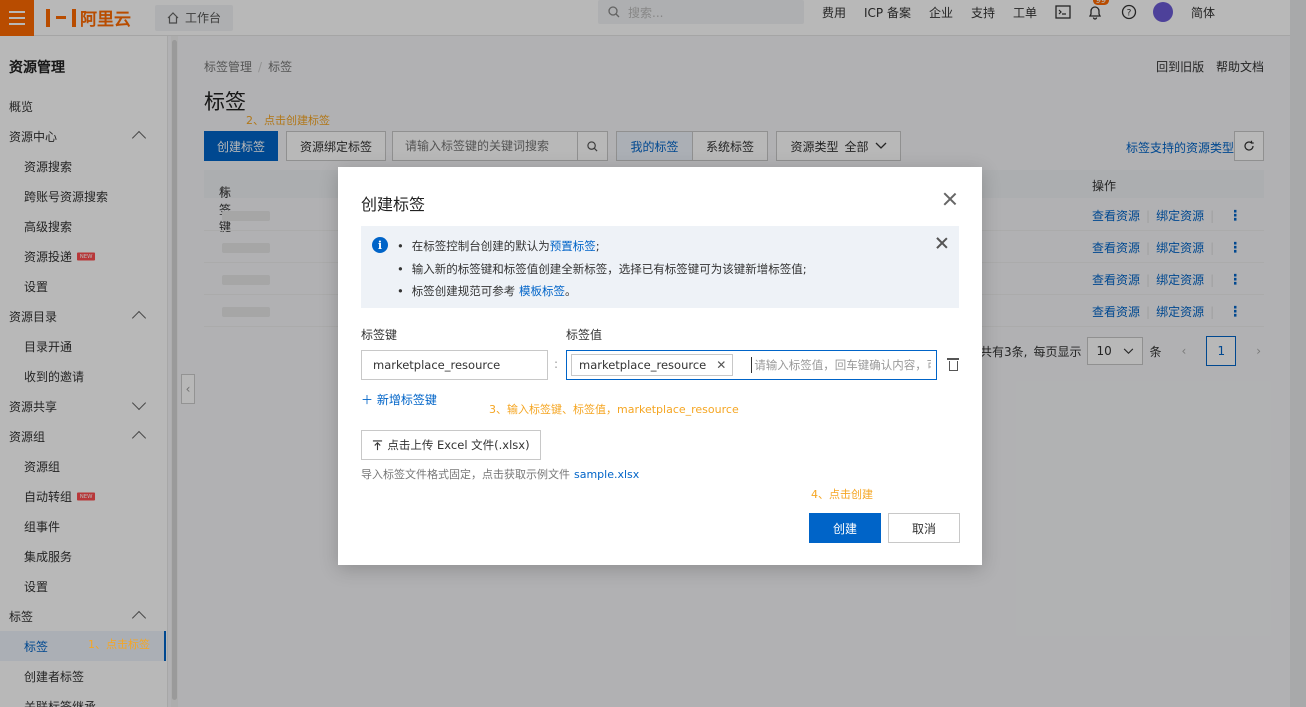 The image size is (1306, 707). What do you see at coordinates (842, 494) in the screenshot?
I see `annotation-step4: 4、点击创建` at bounding box center [842, 494].